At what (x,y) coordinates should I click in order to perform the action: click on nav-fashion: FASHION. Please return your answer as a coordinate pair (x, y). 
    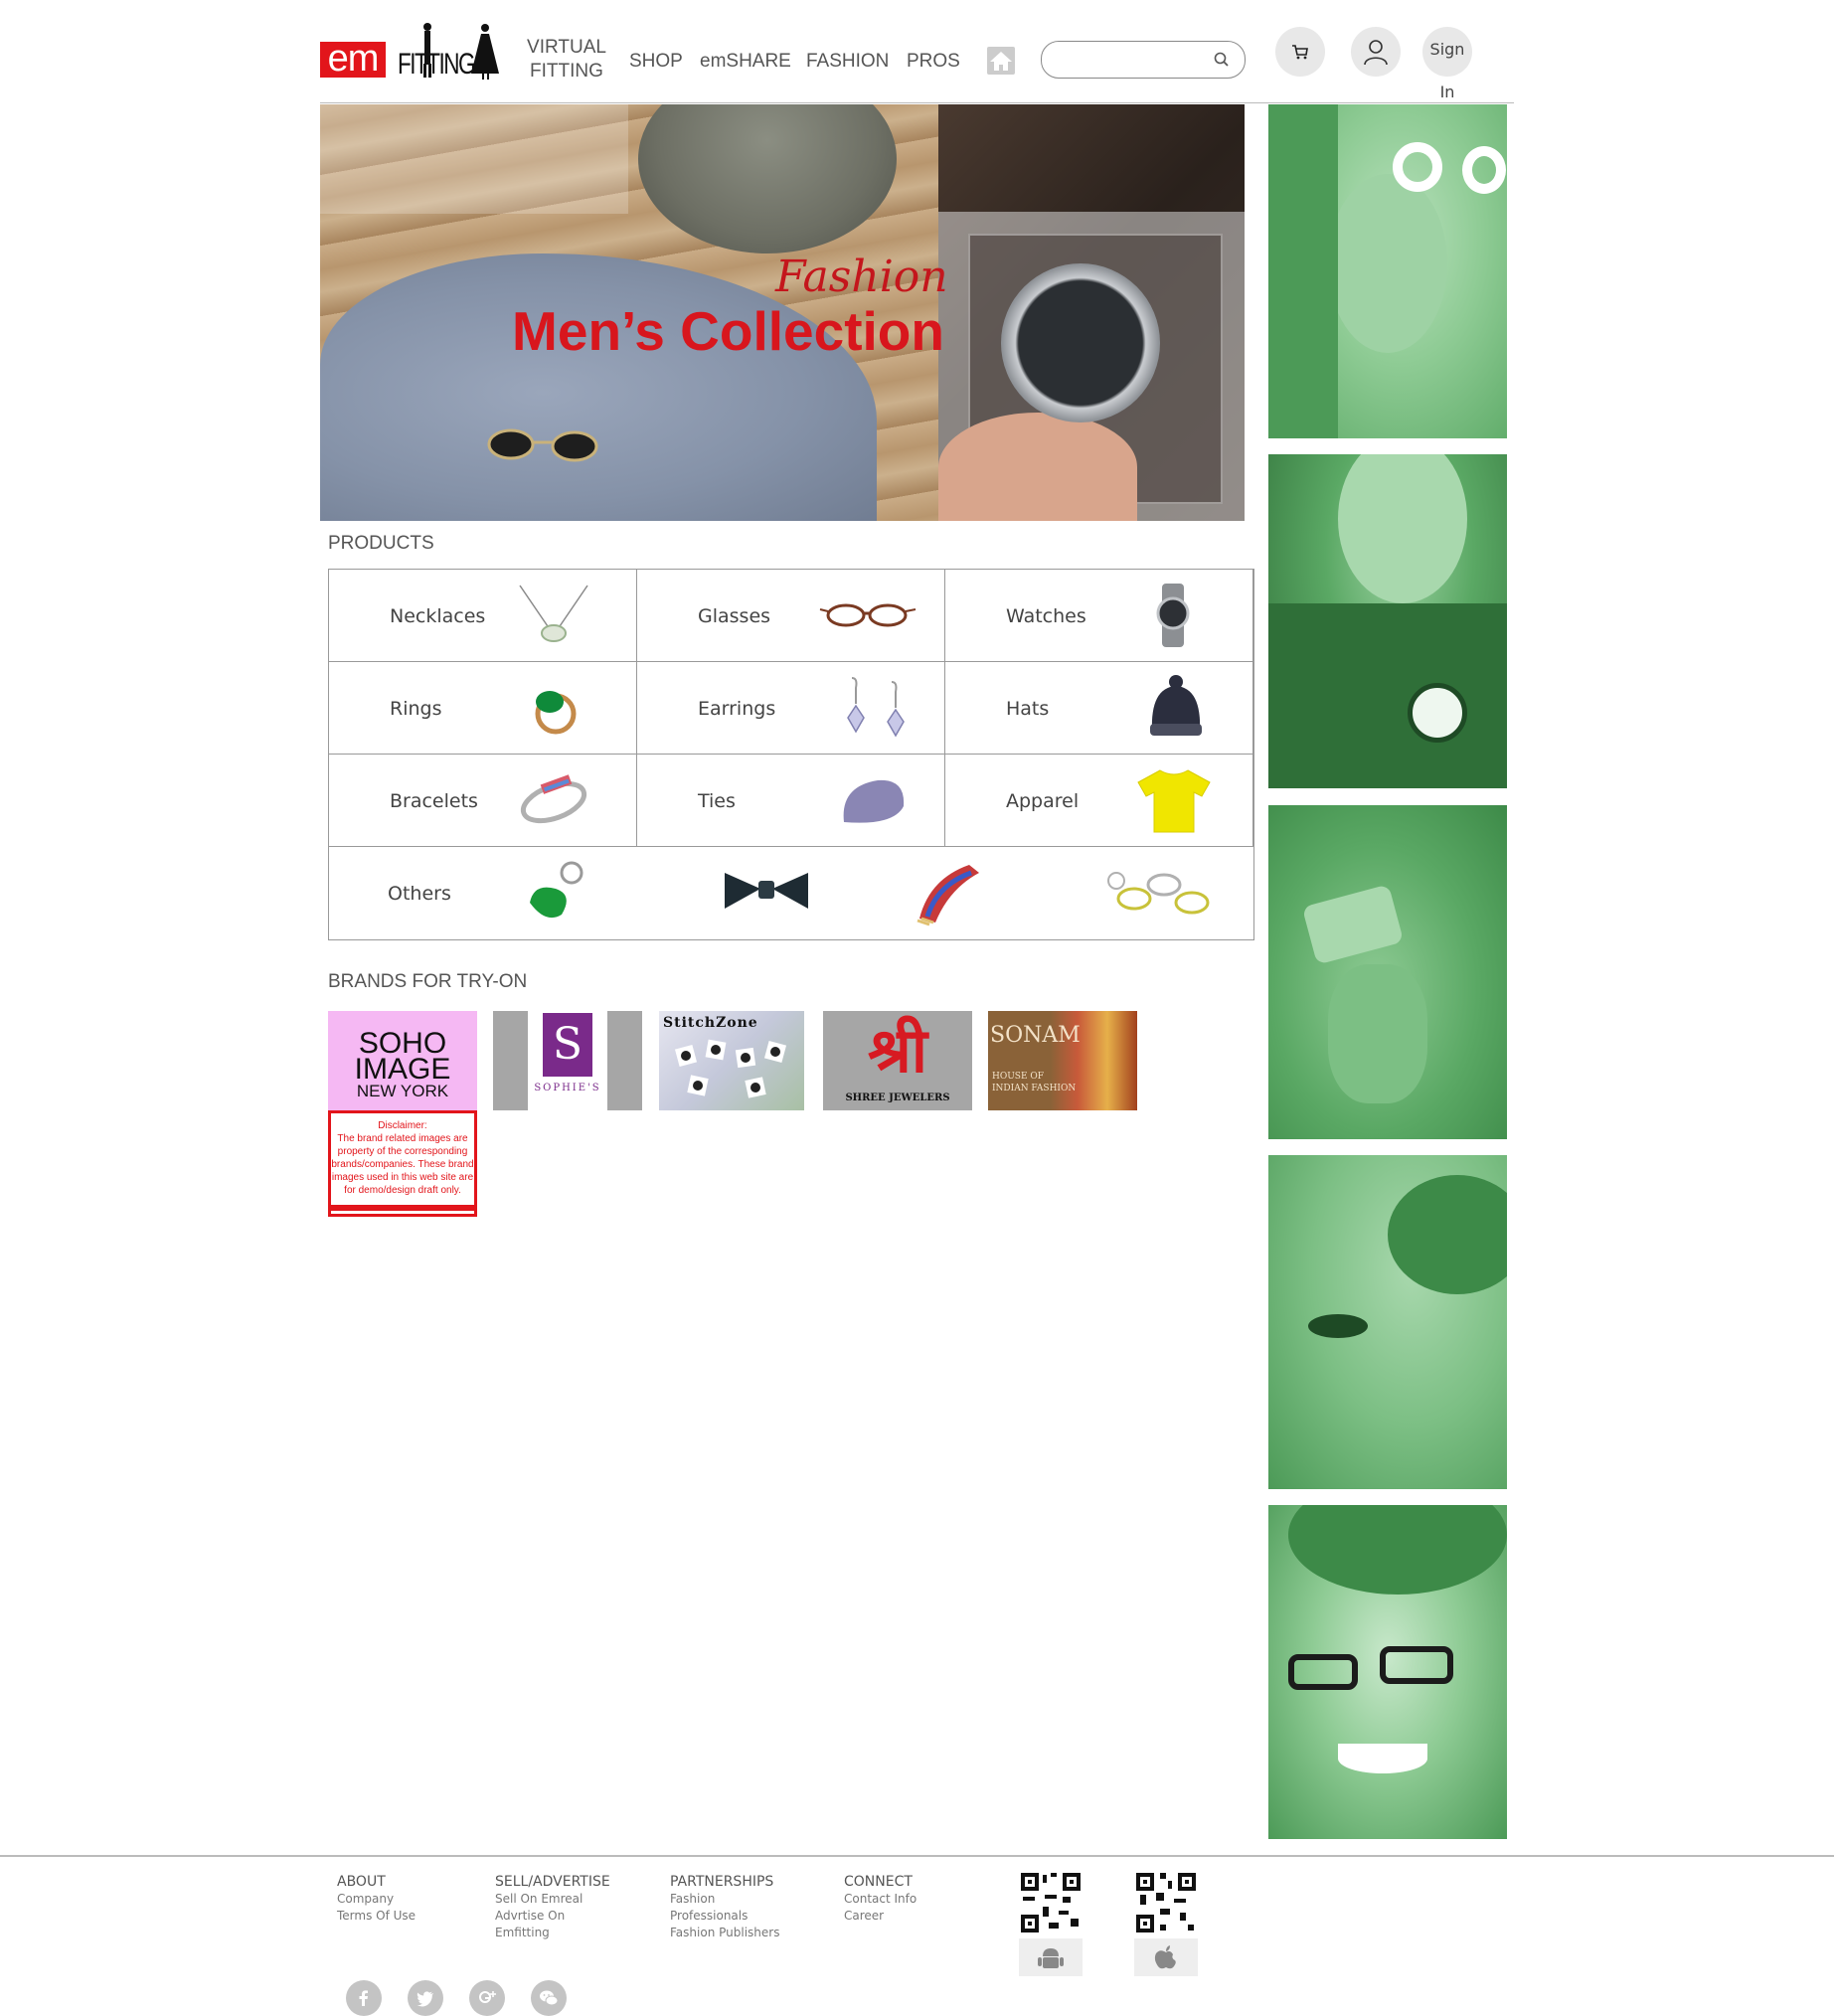
    Looking at the image, I should click on (847, 62).